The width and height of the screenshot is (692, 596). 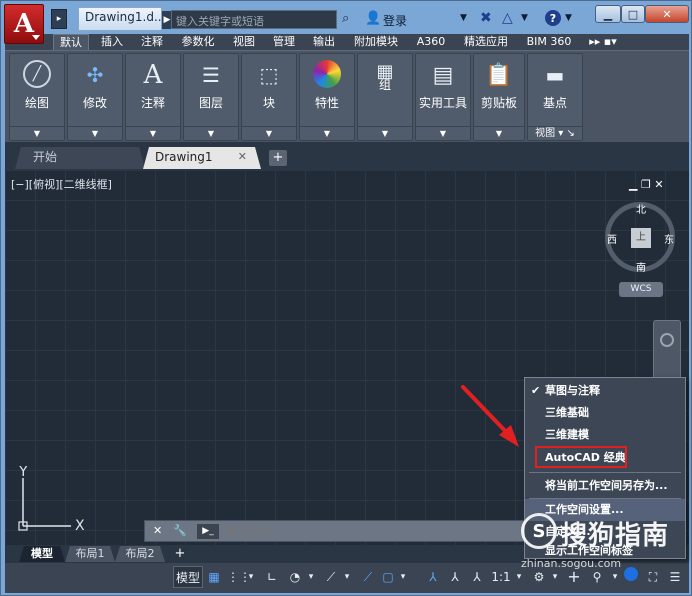 I want to click on clipboard-expand-icon: ▼, so click(x=499, y=133).